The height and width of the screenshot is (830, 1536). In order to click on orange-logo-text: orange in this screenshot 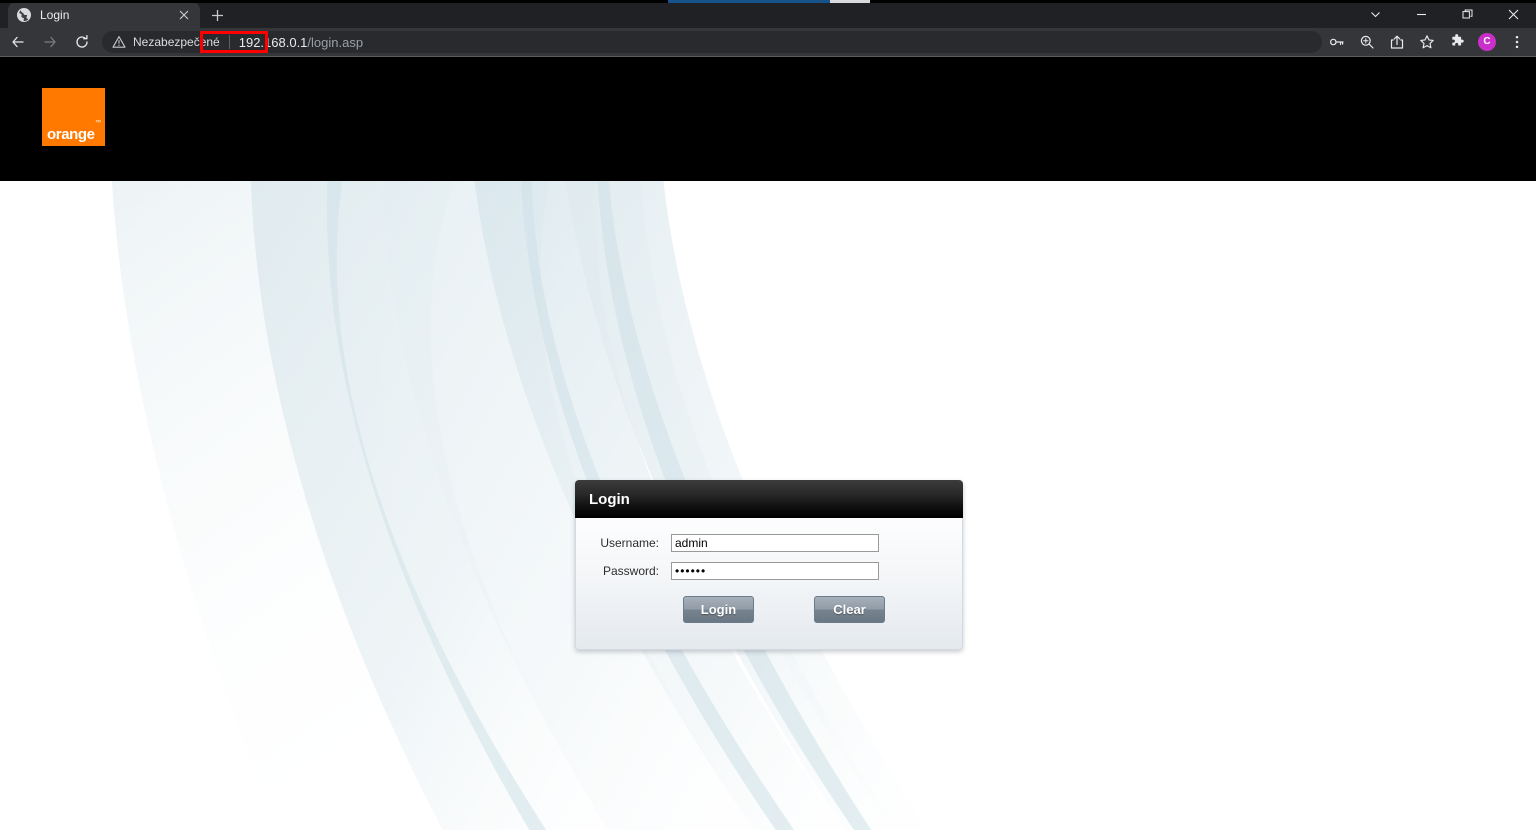, I will do `click(71, 134)`.